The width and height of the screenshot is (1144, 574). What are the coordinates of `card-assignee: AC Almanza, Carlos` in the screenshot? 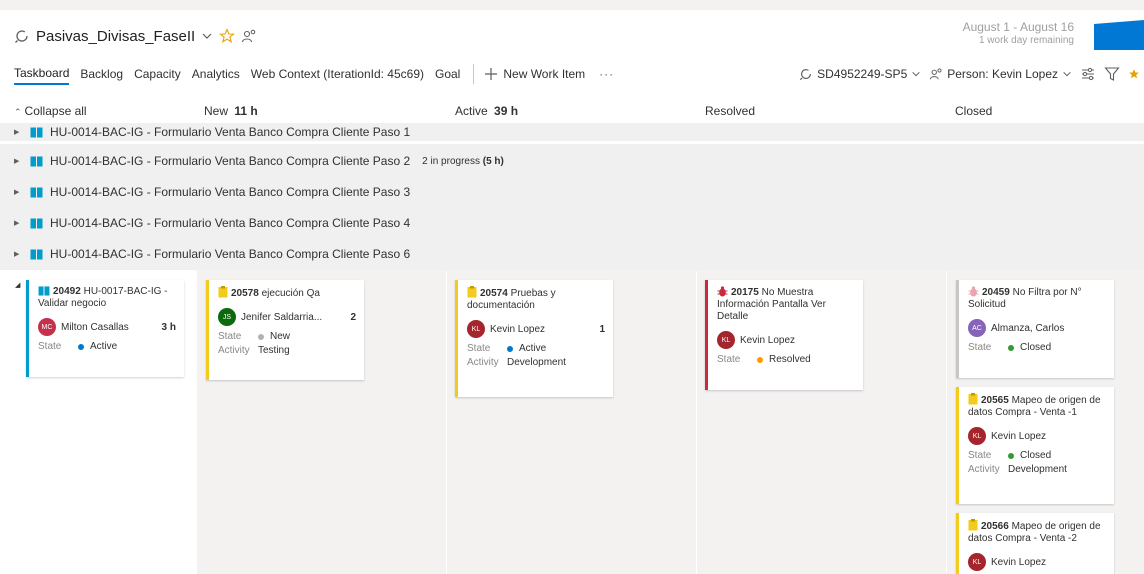 It's located at (1037, 328).